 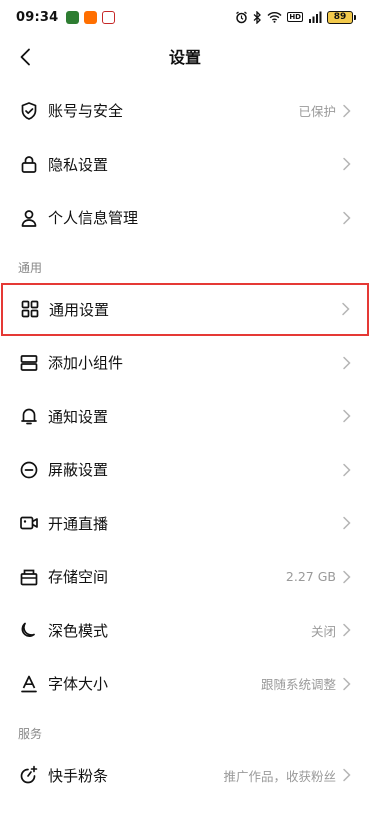 What do you see at coordinates (78, 630) in the screenshot?
I see `dark-mode-label: 深色模式` at bounding box center [78, 630].